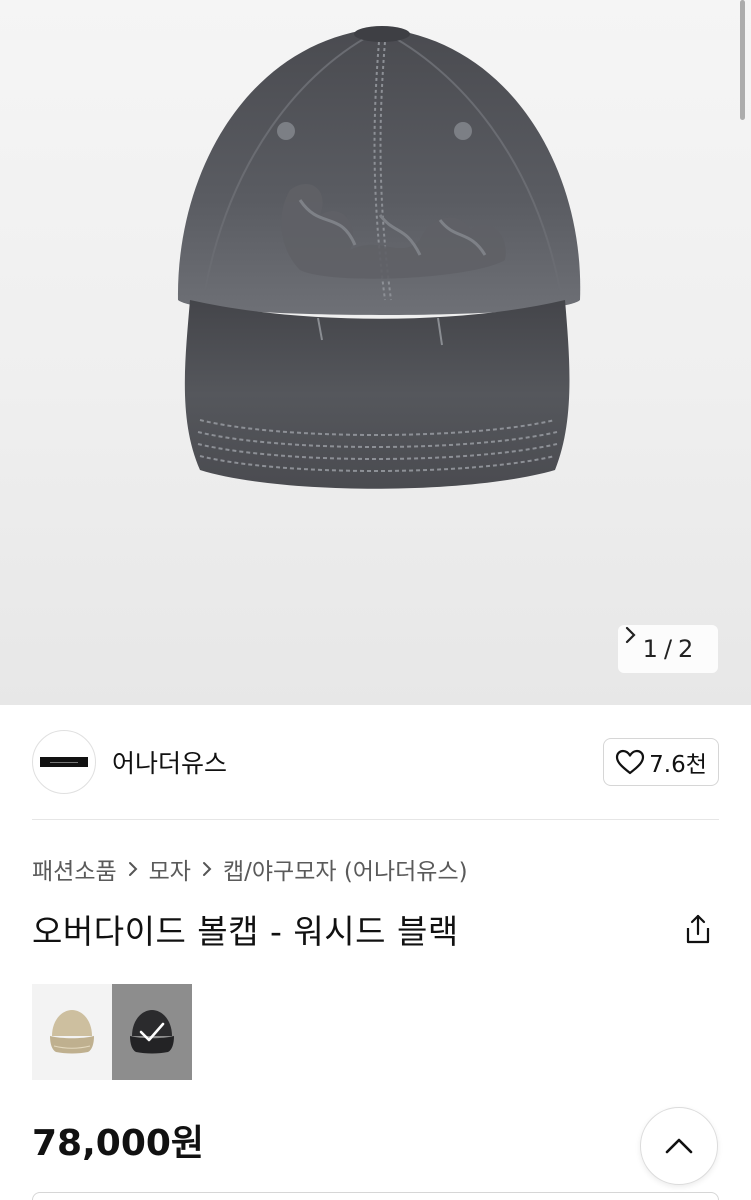  I want to click on color-options, so click(112, 1032).